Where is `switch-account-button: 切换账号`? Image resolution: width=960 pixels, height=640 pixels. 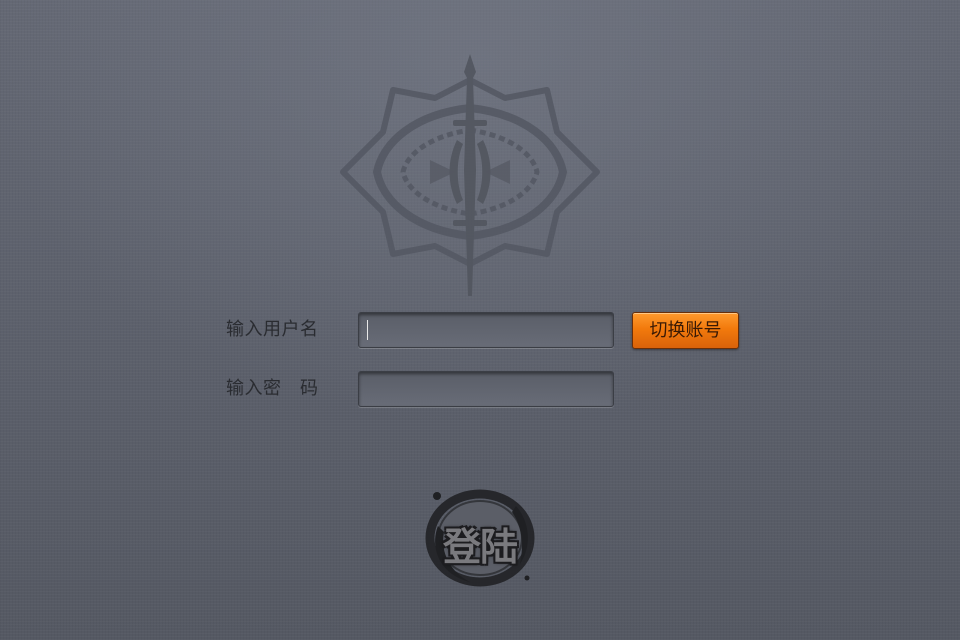 switch-account-button: 切换账号 is located at coordinates (685, 330).